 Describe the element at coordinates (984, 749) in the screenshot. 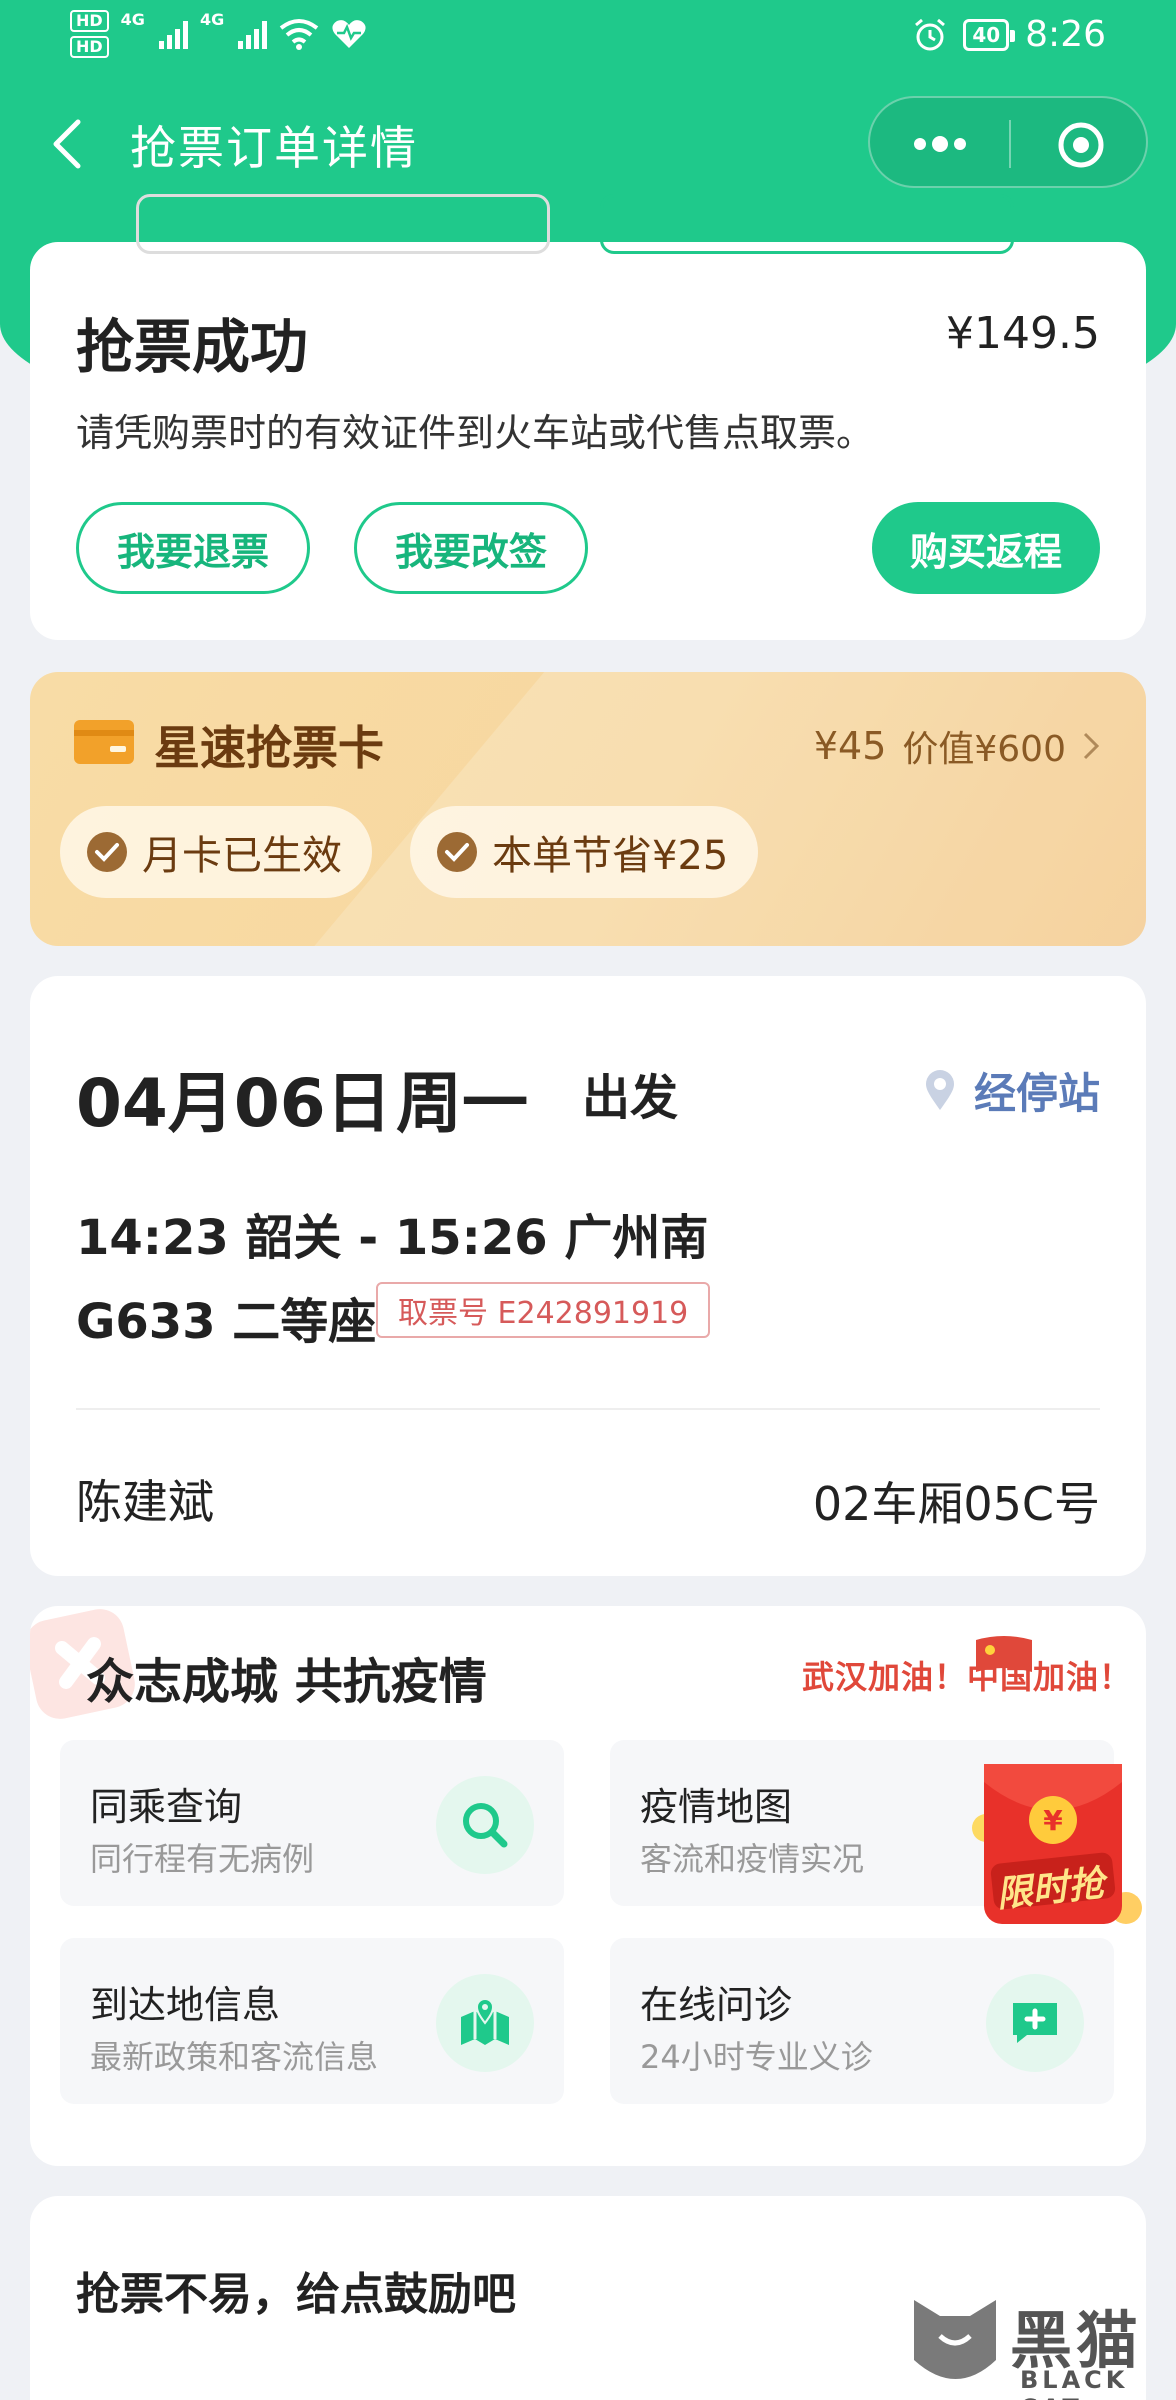

I see `speed-card-value: 价值¥600` at that location.